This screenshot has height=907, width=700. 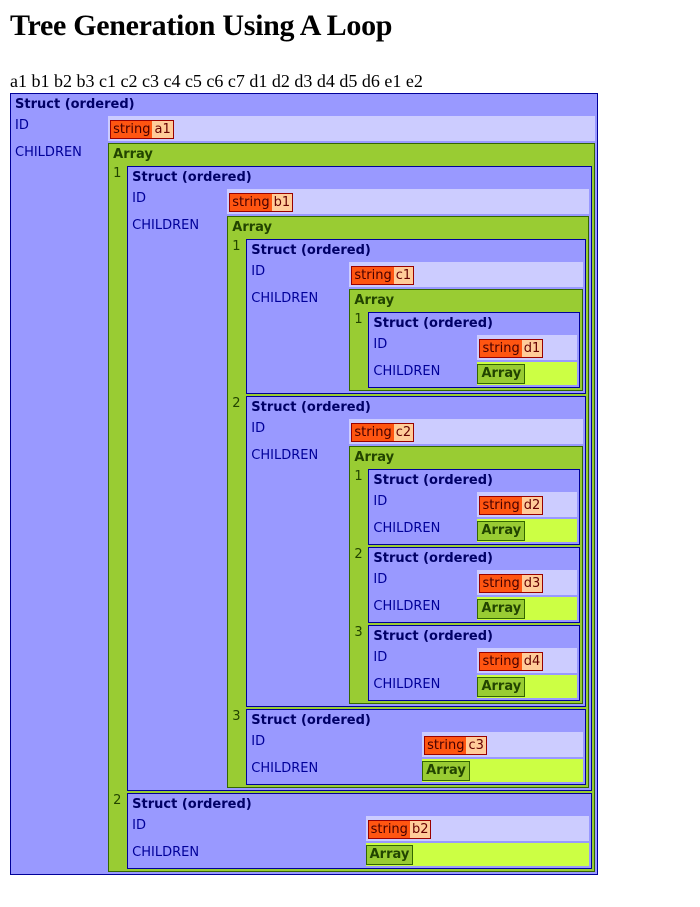 What do you see at coordinates (282, 202) in the screenshot?
I see `string-text: b1` at bounding box center [282, 202].